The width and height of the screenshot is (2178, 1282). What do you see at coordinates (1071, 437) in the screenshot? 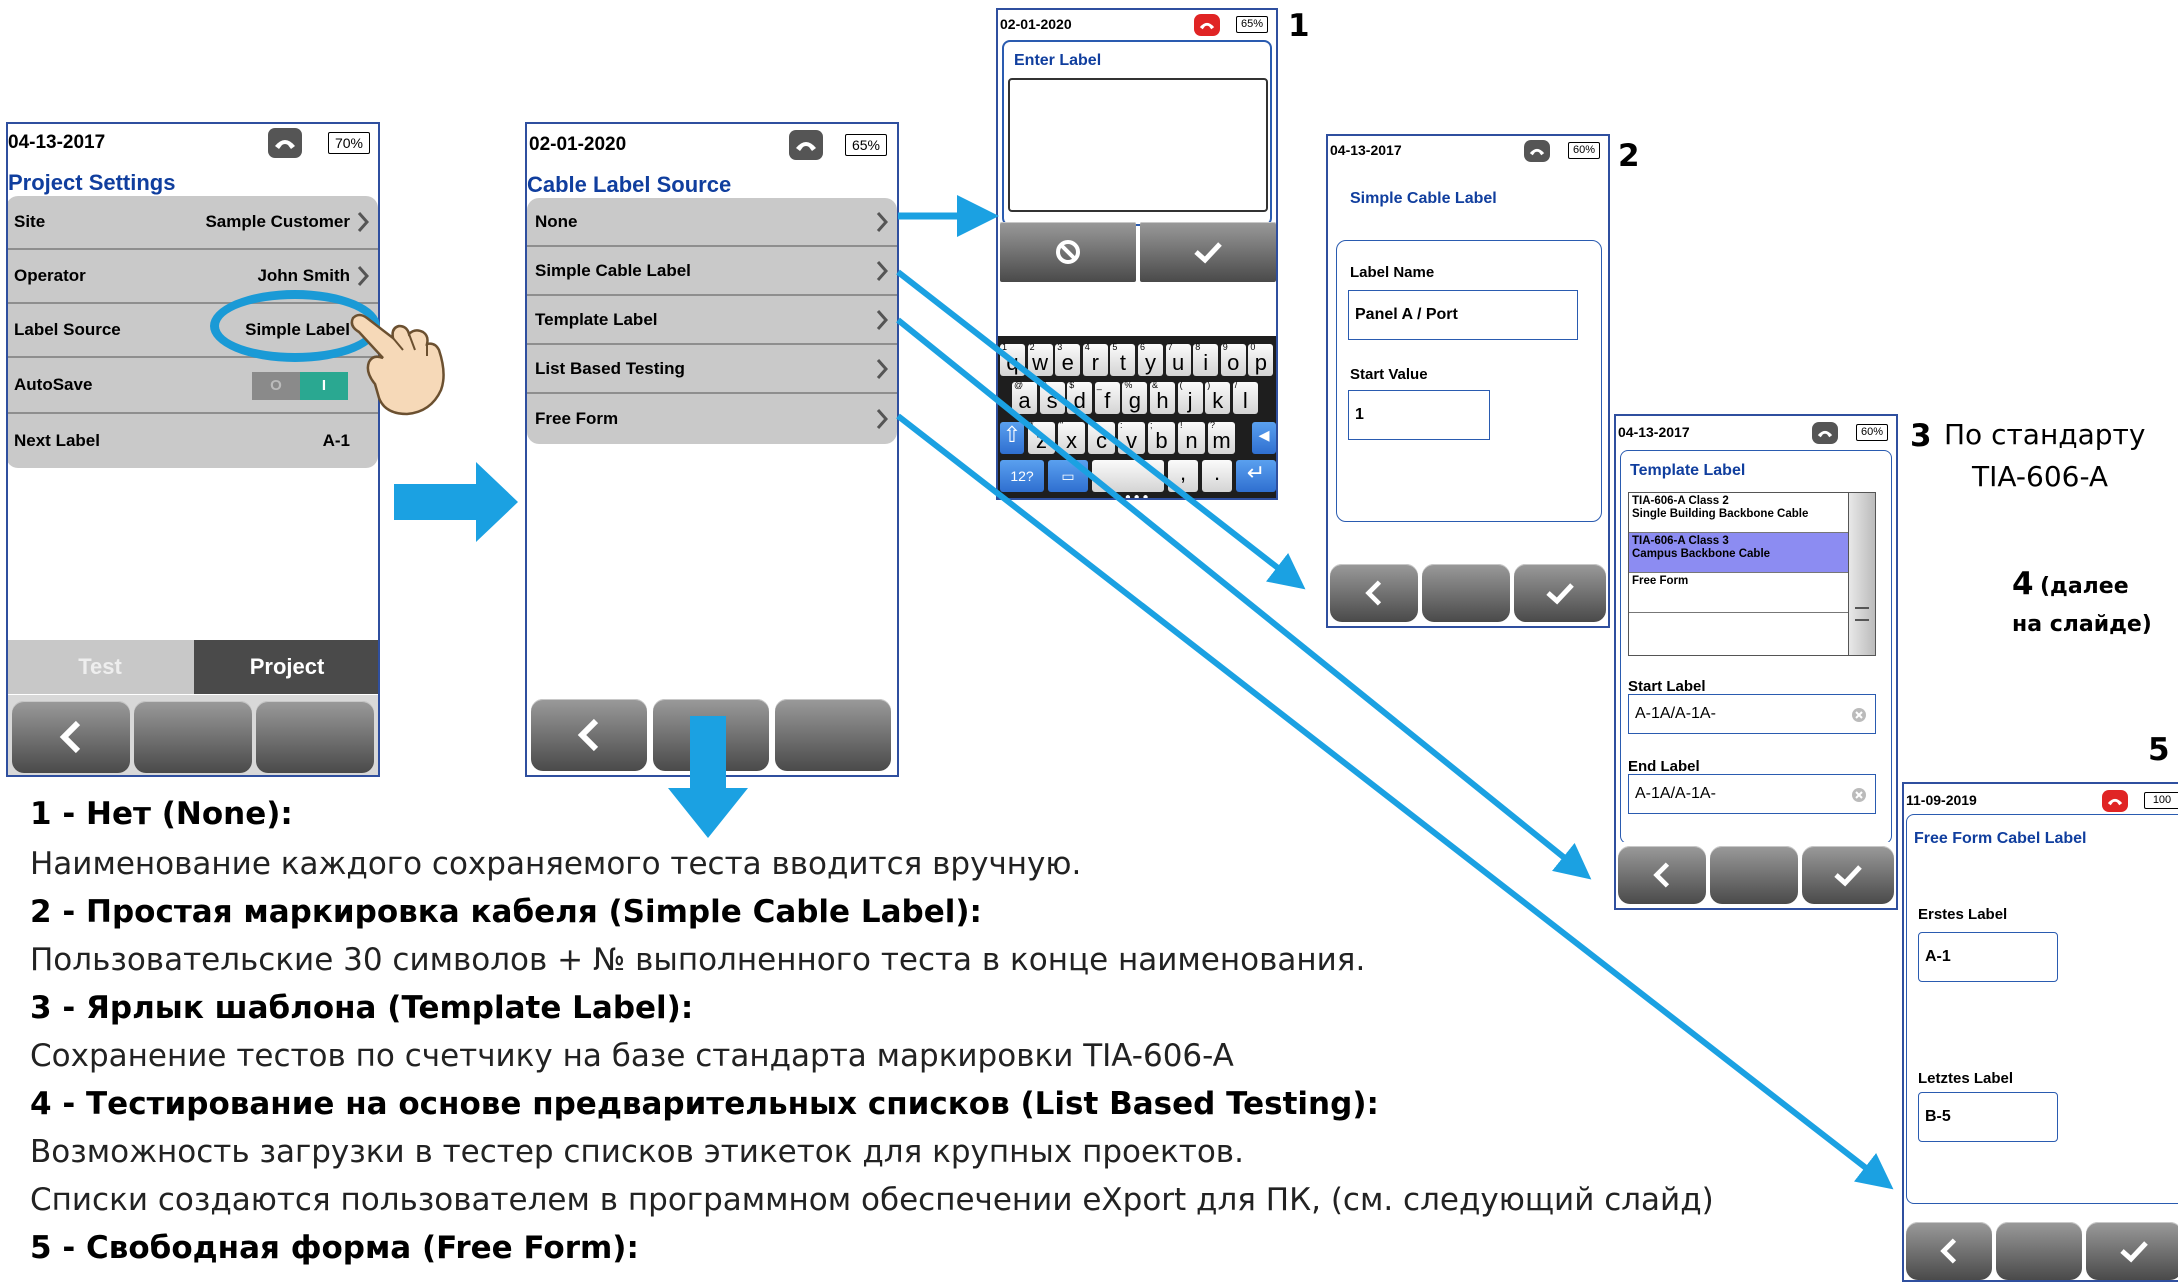
I see `key-x: " x` at bounding box center [1071, 437].